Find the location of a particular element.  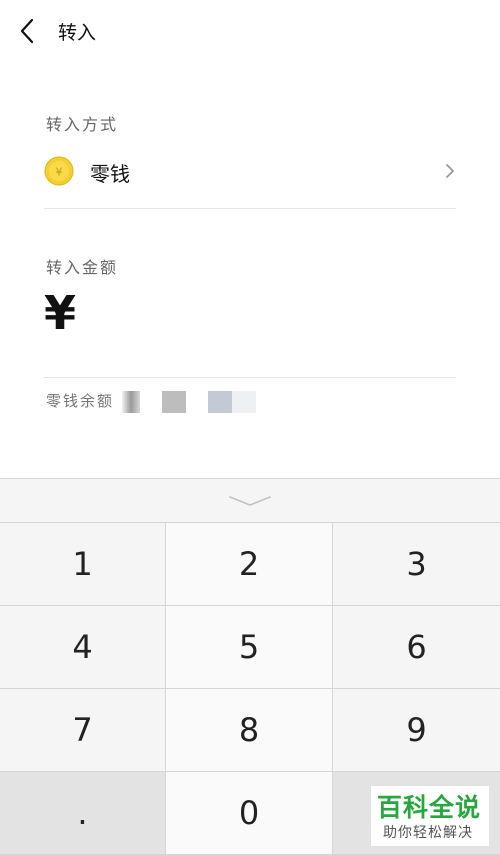

watermark-logo: 百科全说 助你轻松解决 is located at coordinates (430, 816).